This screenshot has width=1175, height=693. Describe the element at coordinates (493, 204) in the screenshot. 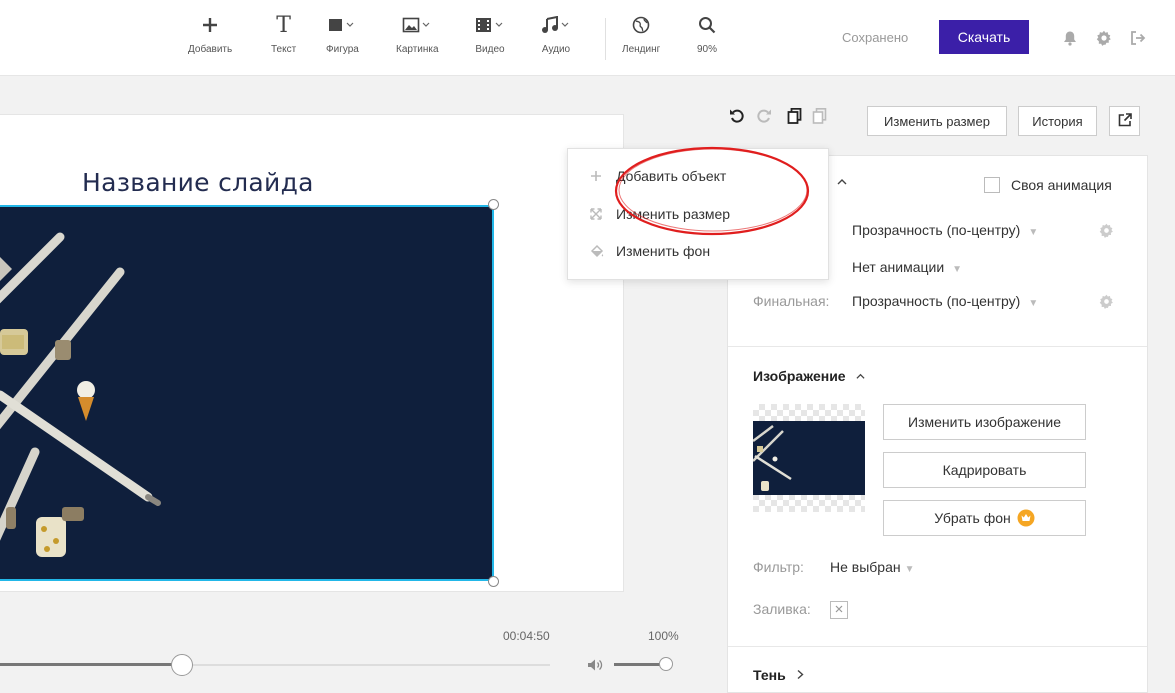

I see `resize-handle-top-right` at that location.